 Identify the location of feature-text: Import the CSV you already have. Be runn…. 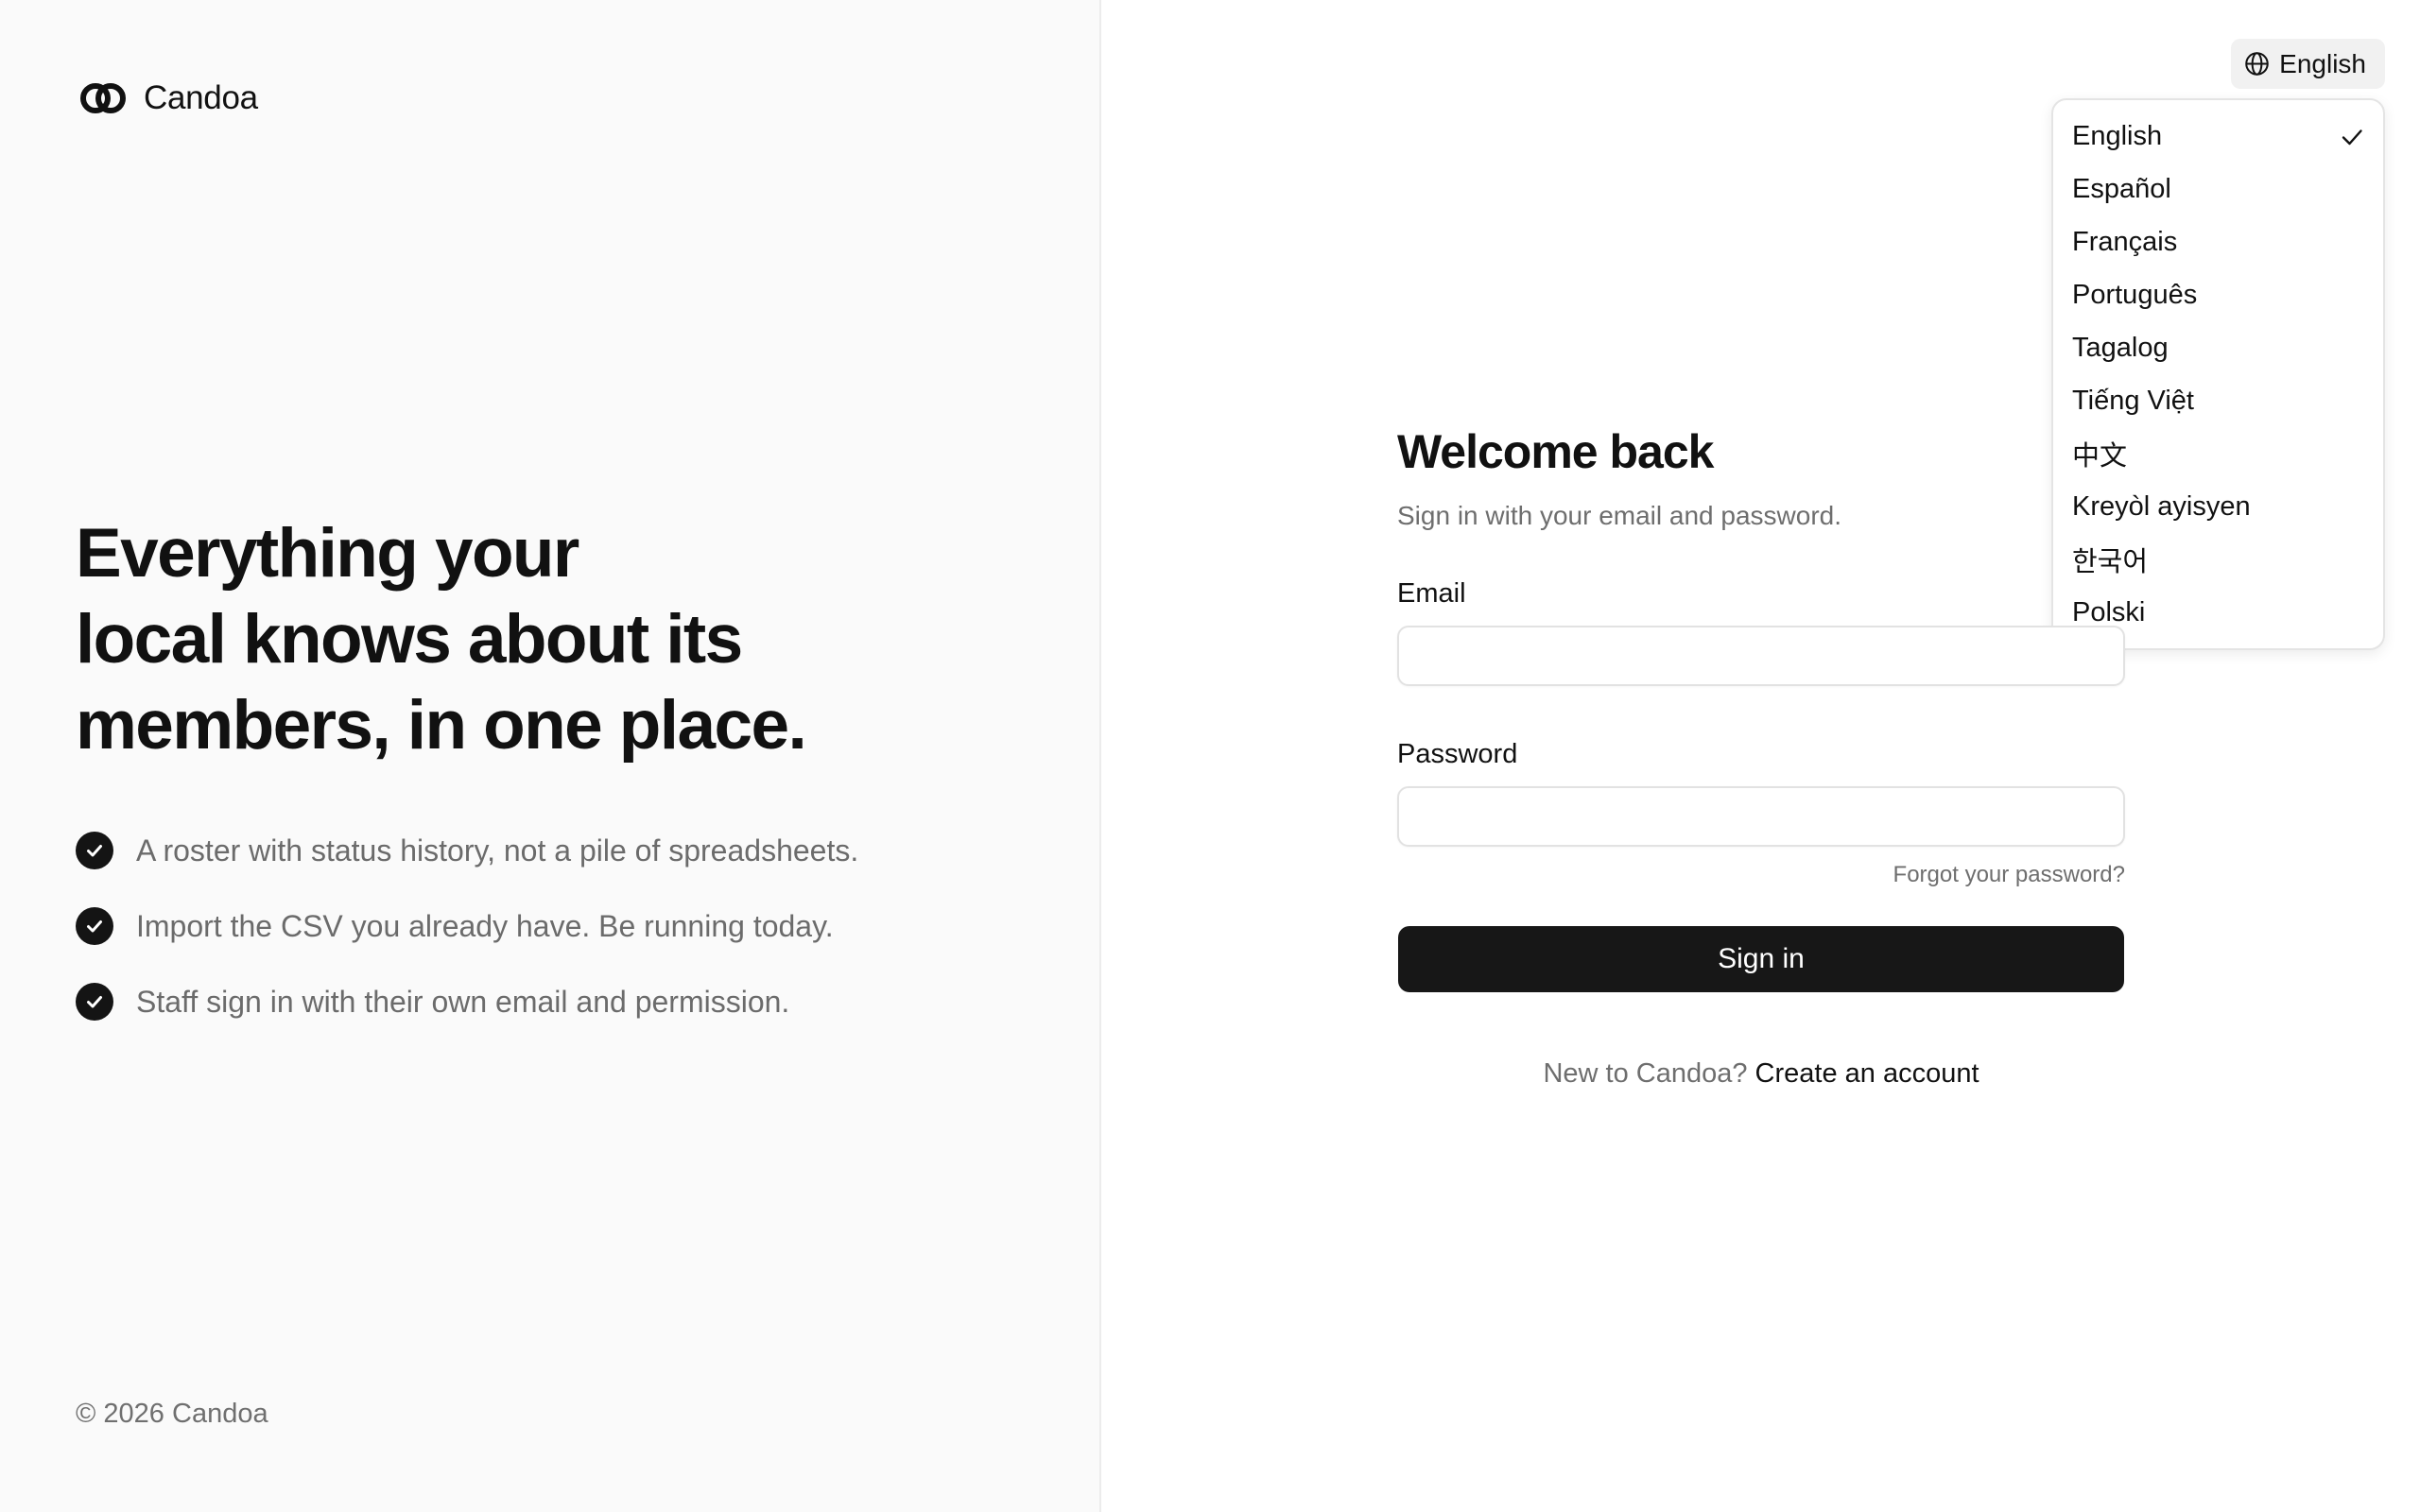
(485, 925).